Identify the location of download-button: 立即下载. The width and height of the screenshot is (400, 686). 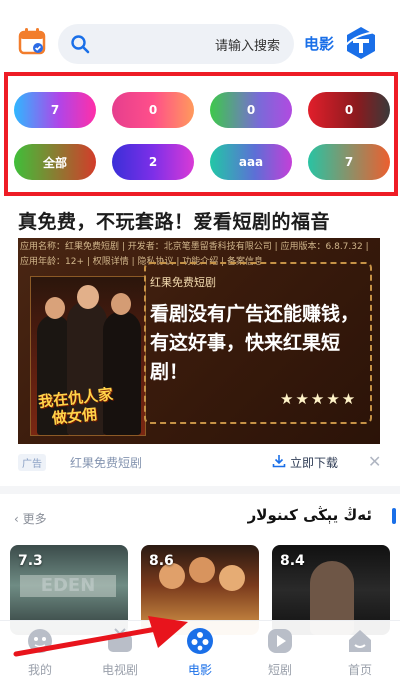
(314, 462).